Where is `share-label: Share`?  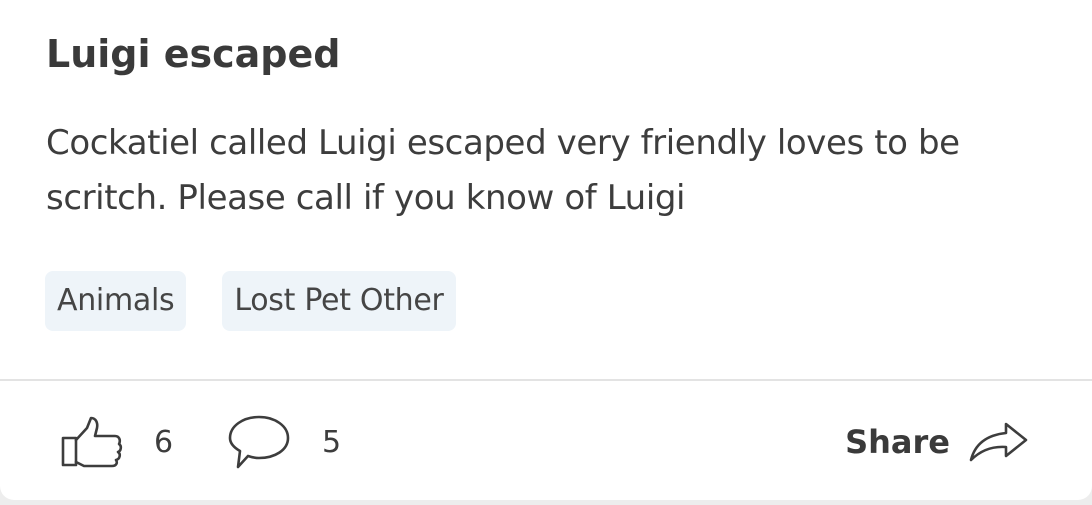 share-label: Share is located at coordinates (897, 442).